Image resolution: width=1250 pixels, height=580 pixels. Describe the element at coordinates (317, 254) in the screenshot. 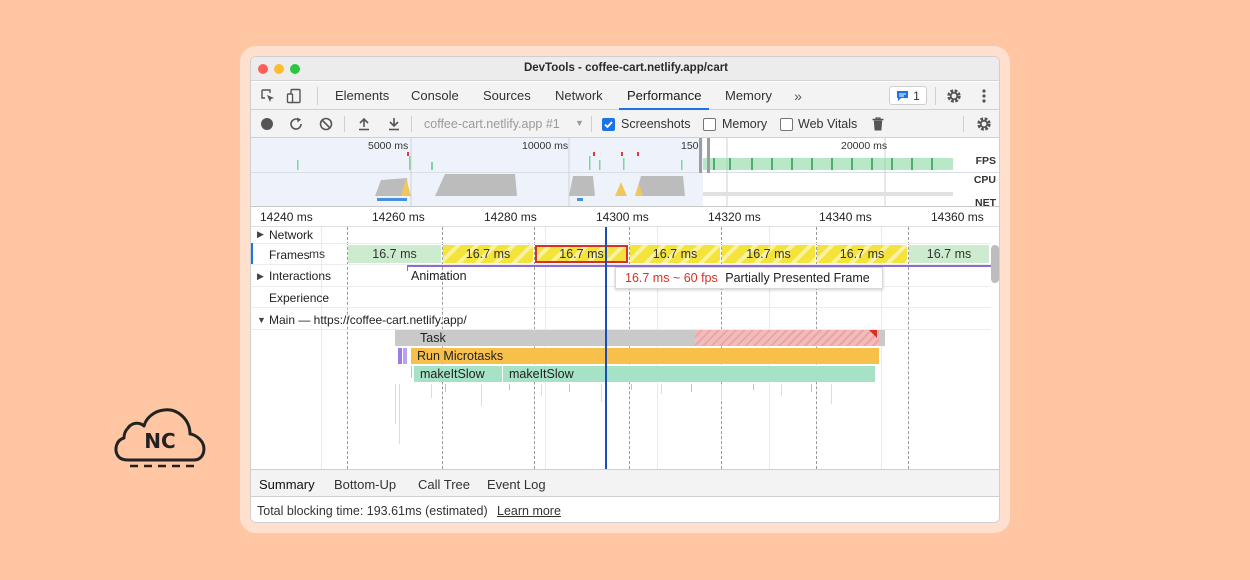

I see `frame-segment: ms` at that location.